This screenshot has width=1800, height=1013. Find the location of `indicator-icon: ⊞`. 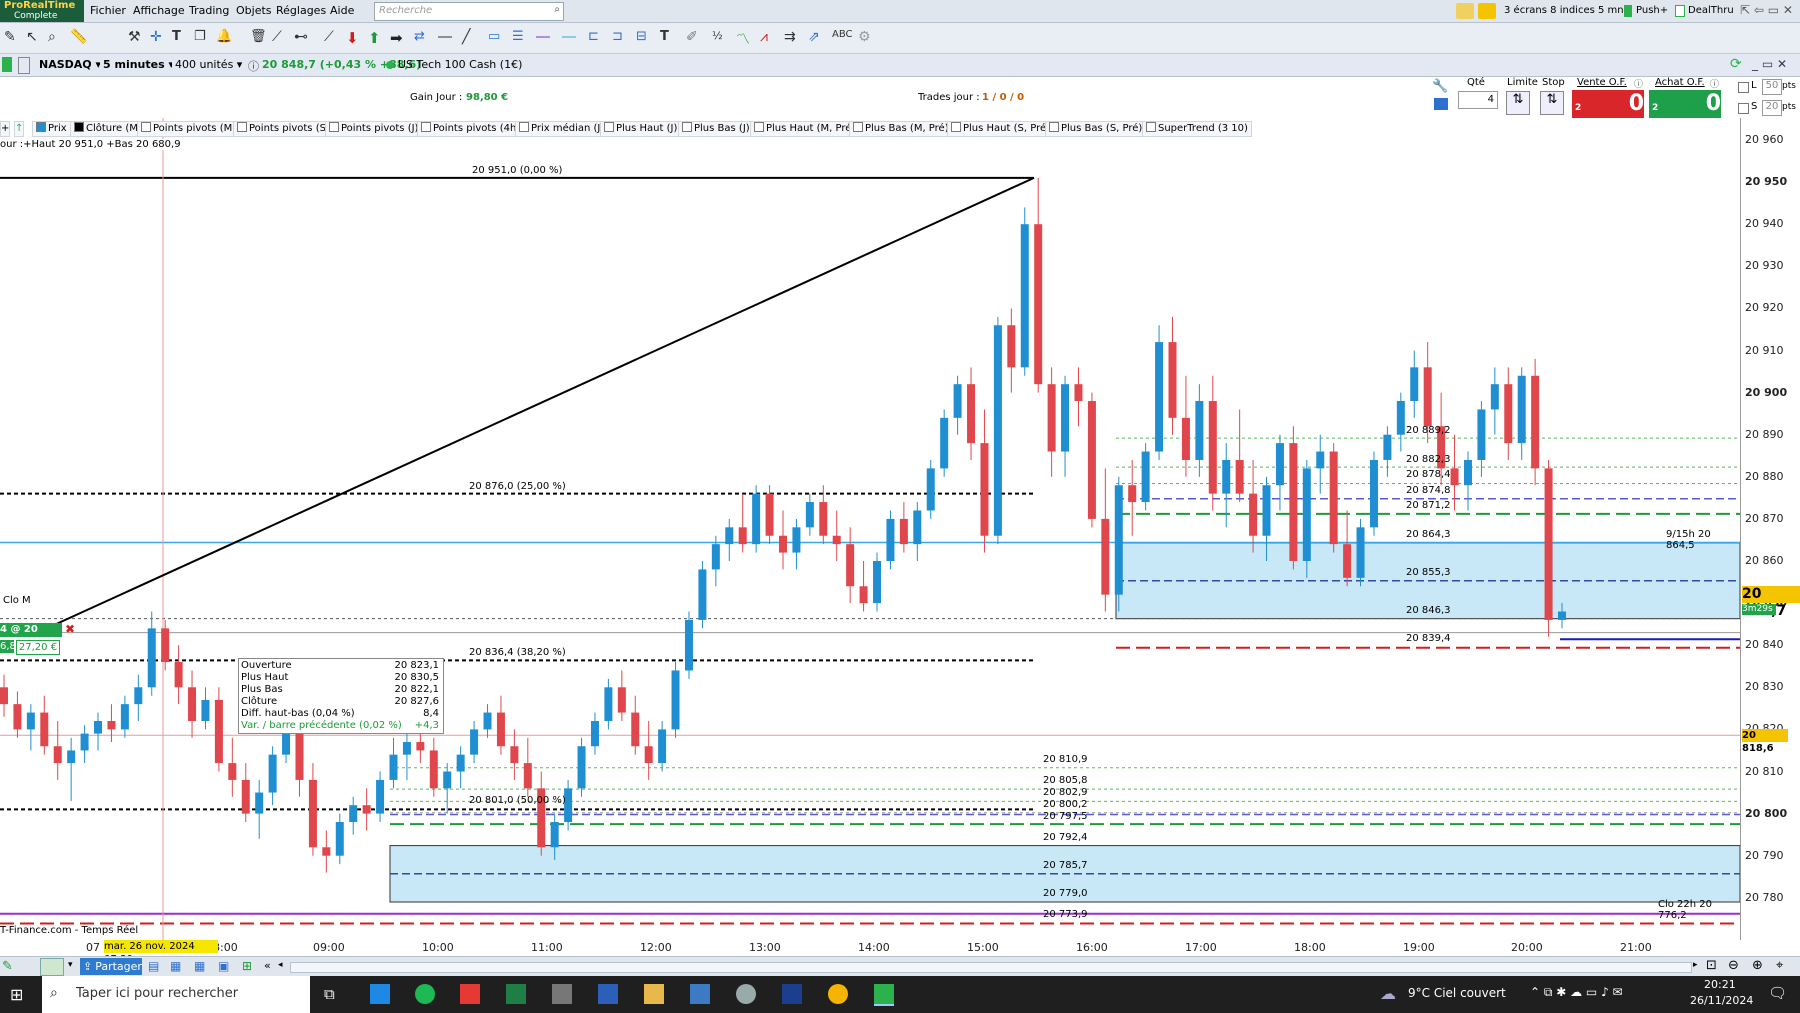

indicator-icon: ⊞ is located at coordinates (247, 966).